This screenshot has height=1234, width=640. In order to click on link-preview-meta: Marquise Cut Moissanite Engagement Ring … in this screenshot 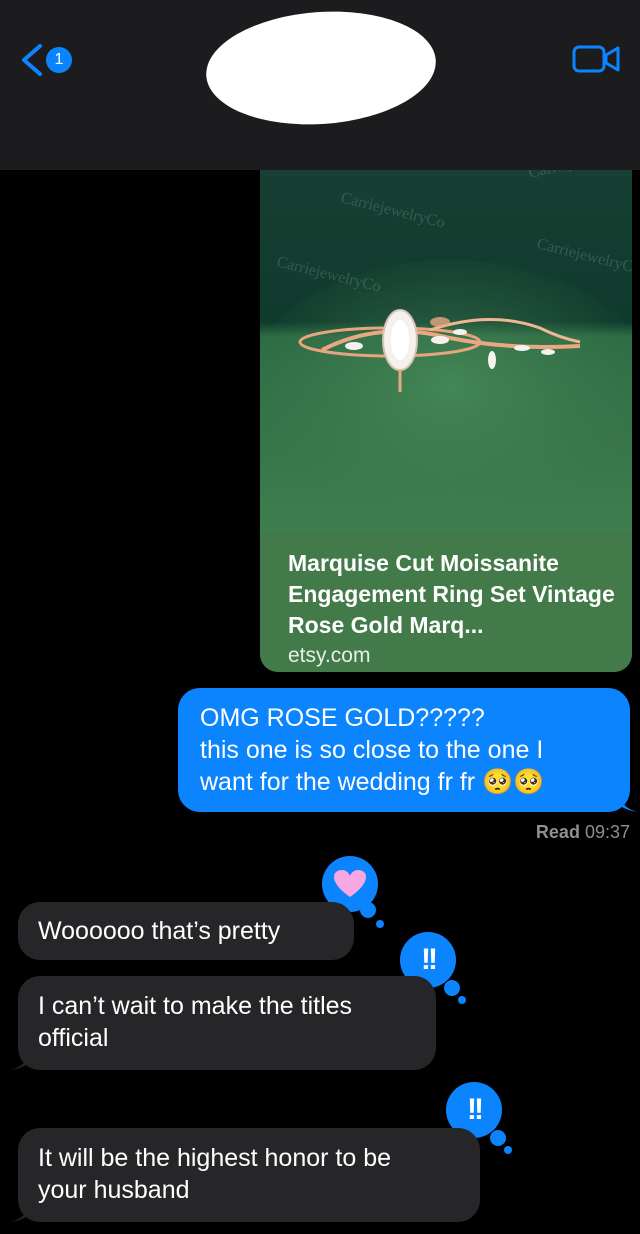, I will do `click(446, 602)`.